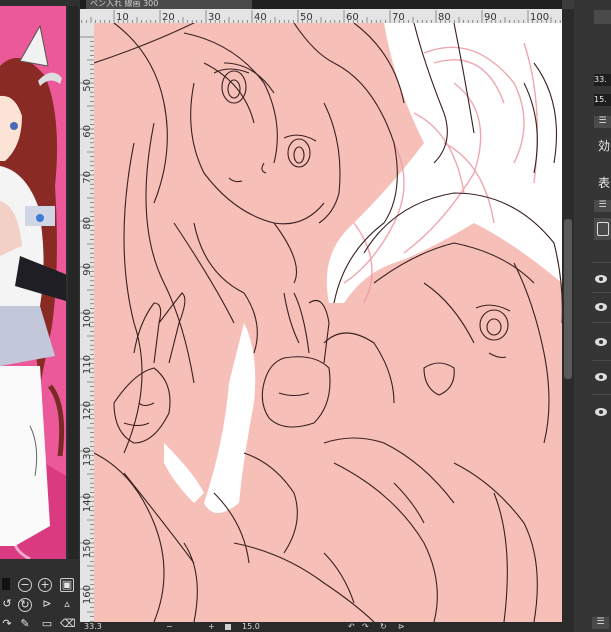 This screenshot has width=611, height=632. What do you see at coordinates (87, 85) in the screenshot?
I see `ruler-left-tick-label: 50` at bounding box center [87, 85].